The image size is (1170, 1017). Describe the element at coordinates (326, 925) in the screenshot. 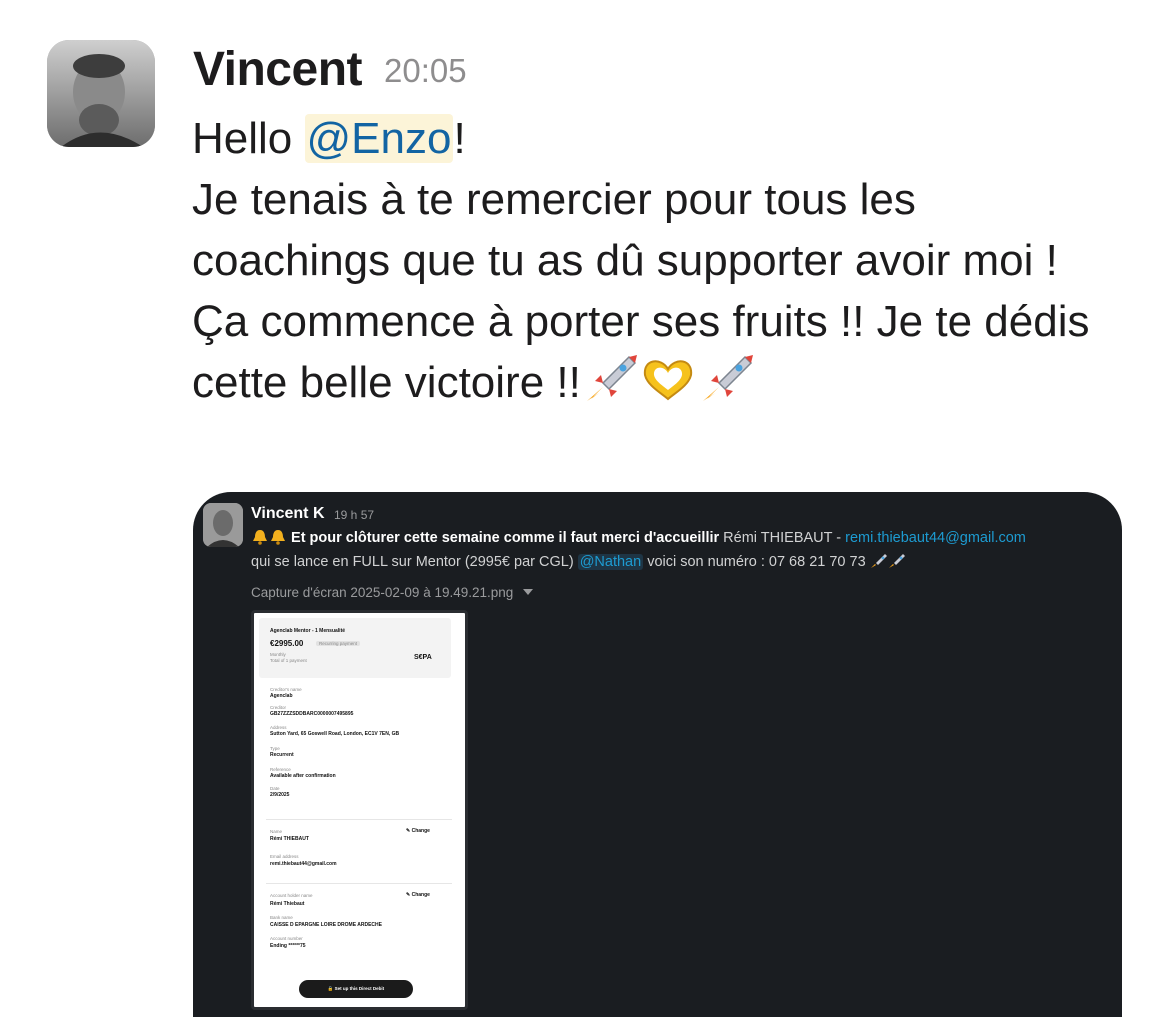

I see `field-value: CAISSE D EPARGNE LOIRE DROME ARDECHE` at that location.